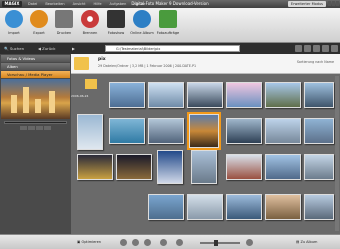  I want to click on burn-button: Brennen, so click(90, 22).